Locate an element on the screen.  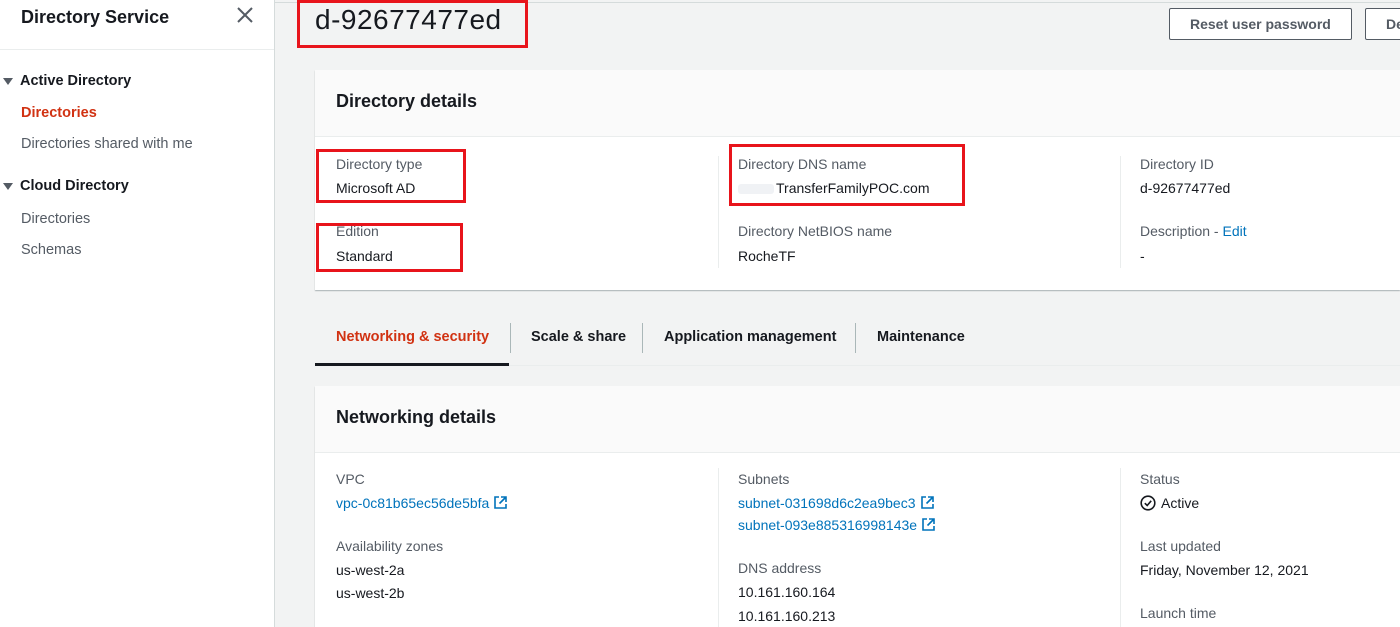
subnet-value: subnet-031698d6c2ea9bec3 is located at coordinates (836, 504).